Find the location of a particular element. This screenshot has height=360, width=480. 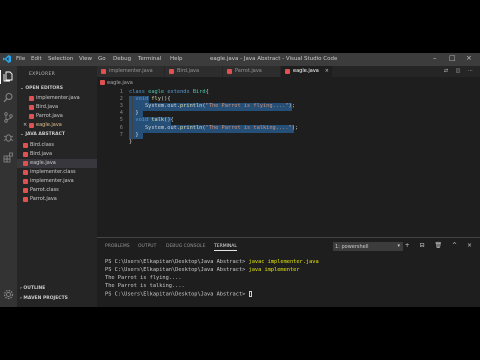

terminal-cursor is located at coordinates (250, 294).